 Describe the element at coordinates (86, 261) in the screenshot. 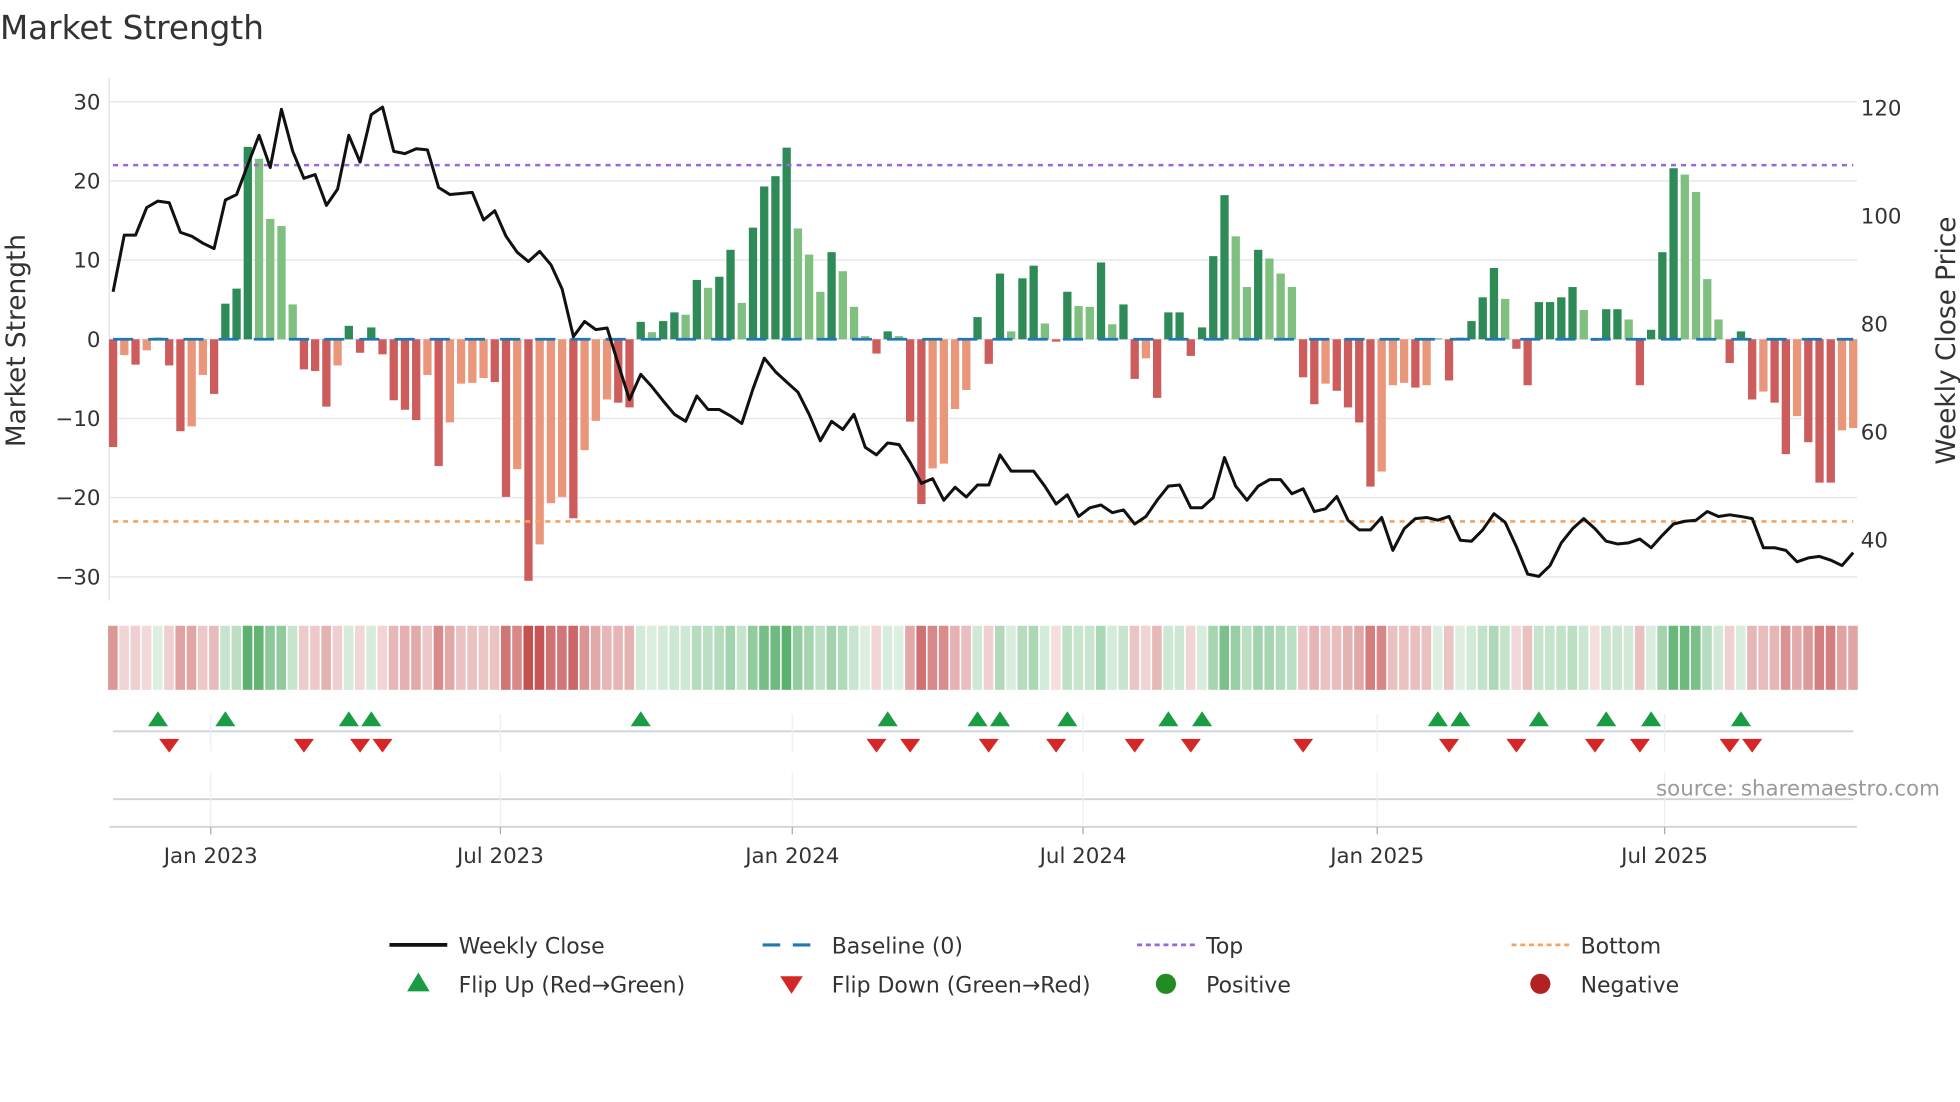

I see `y-tick-label: 10` at that location.